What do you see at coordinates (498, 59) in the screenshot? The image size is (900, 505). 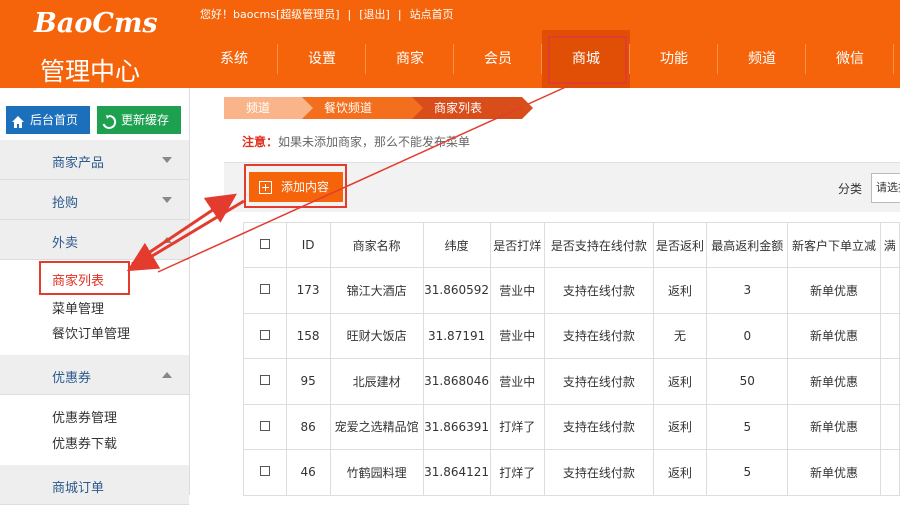 I see `nav-member: 会员` at bounding box center [498, 59].